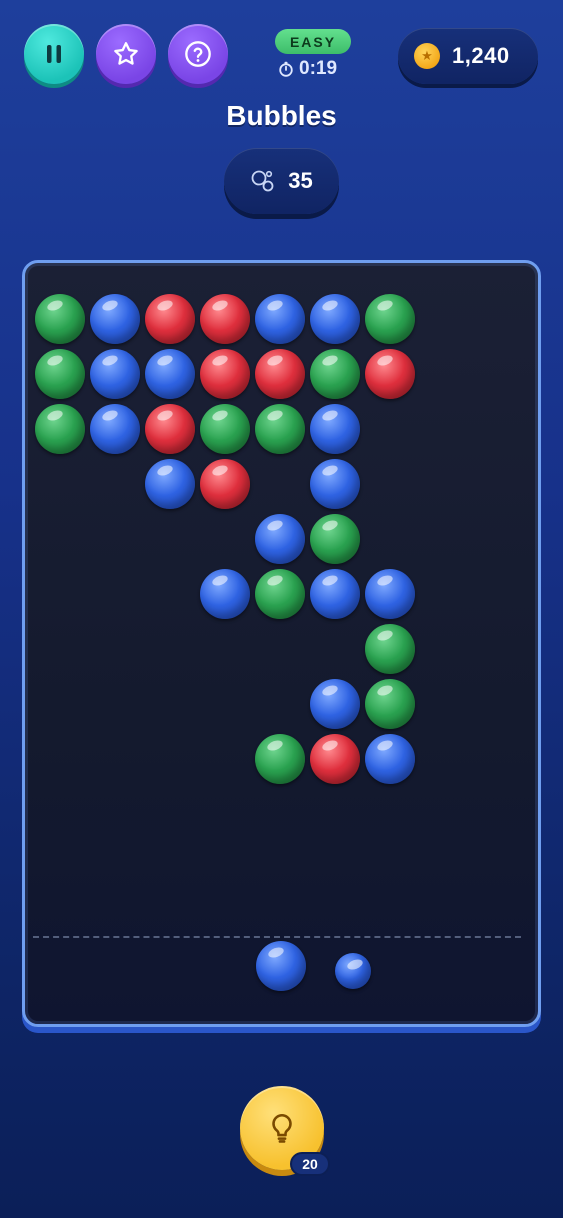  I want to click on coin-balance: ★ 1,240, so click(468, 56).